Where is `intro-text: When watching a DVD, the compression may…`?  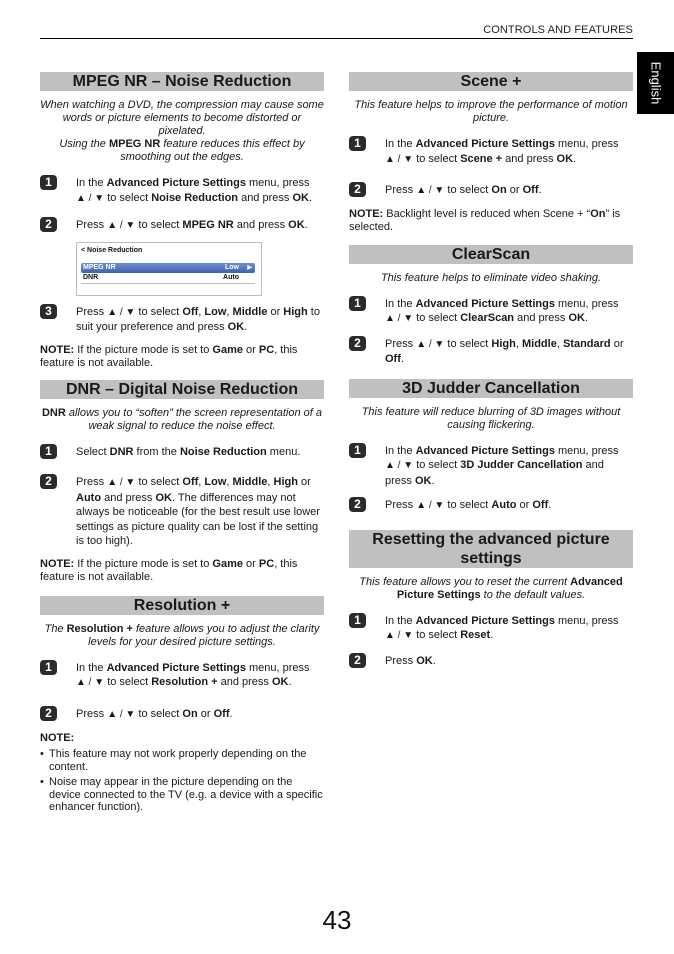 intro-text: When watching a DVD, the compression may… is located at coordinates (182, 118).